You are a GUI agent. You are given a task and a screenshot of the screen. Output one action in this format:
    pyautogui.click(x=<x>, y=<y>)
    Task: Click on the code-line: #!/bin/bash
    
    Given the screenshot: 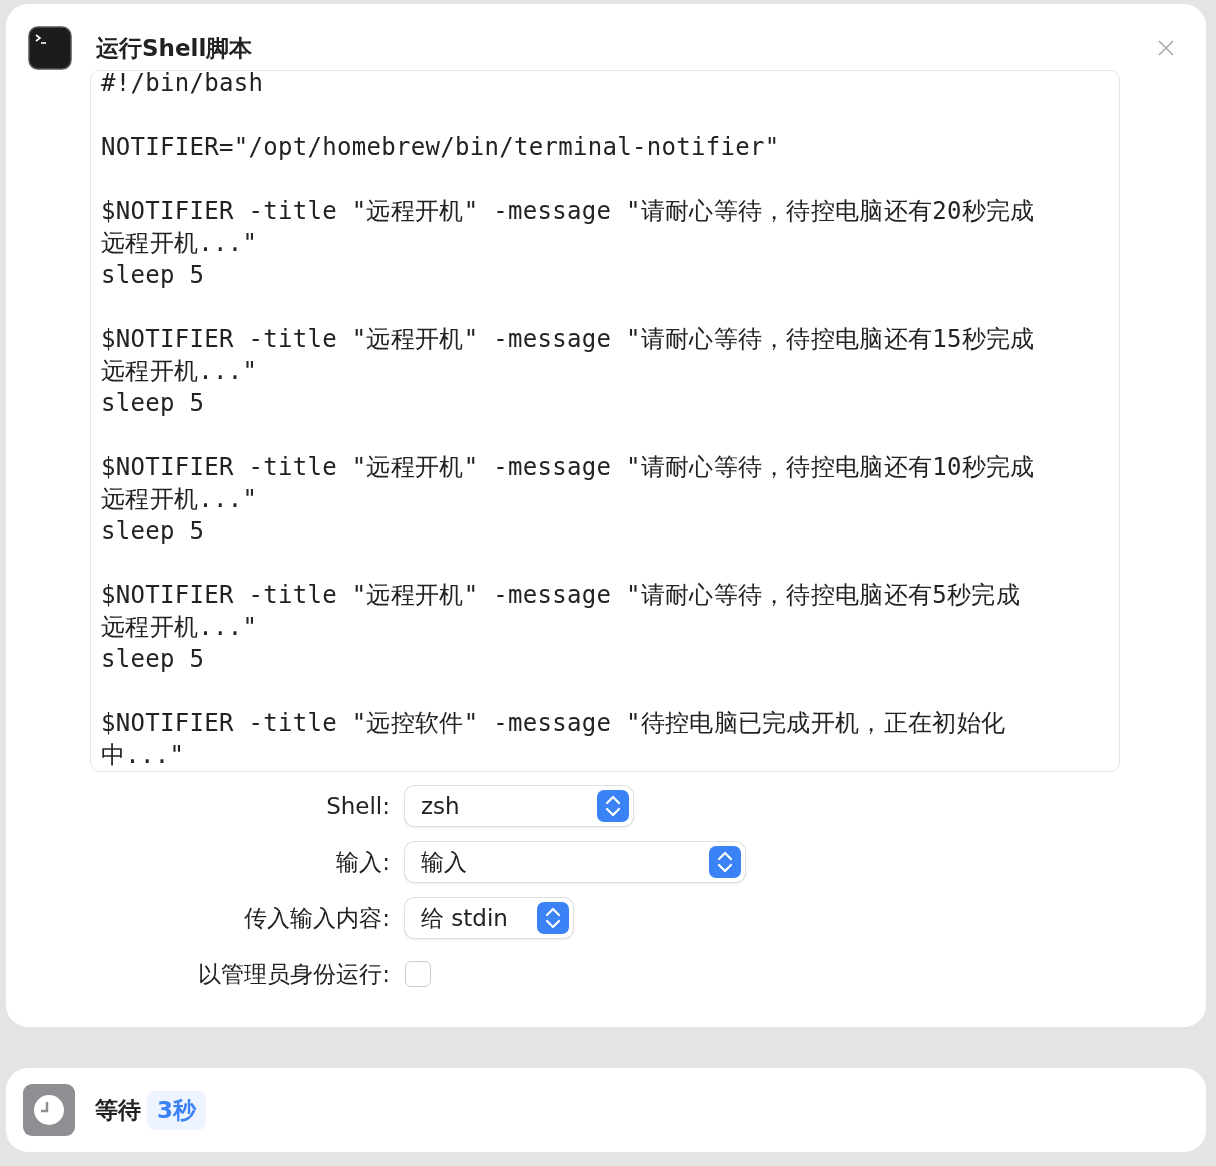 What is the action you would take?
    pyautogui.click(x=183, y=85)
    